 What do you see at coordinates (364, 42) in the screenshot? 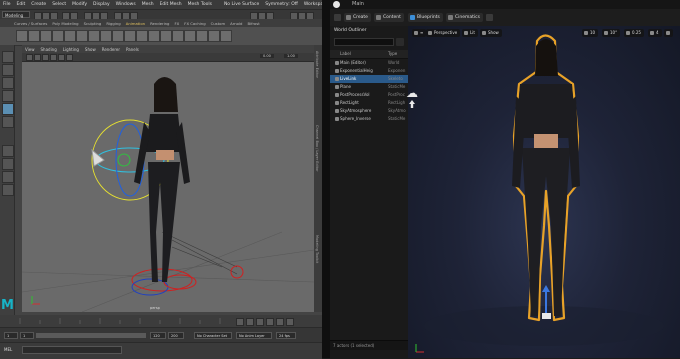
I see `outliner-search-input` at bounding box center [364, 42].